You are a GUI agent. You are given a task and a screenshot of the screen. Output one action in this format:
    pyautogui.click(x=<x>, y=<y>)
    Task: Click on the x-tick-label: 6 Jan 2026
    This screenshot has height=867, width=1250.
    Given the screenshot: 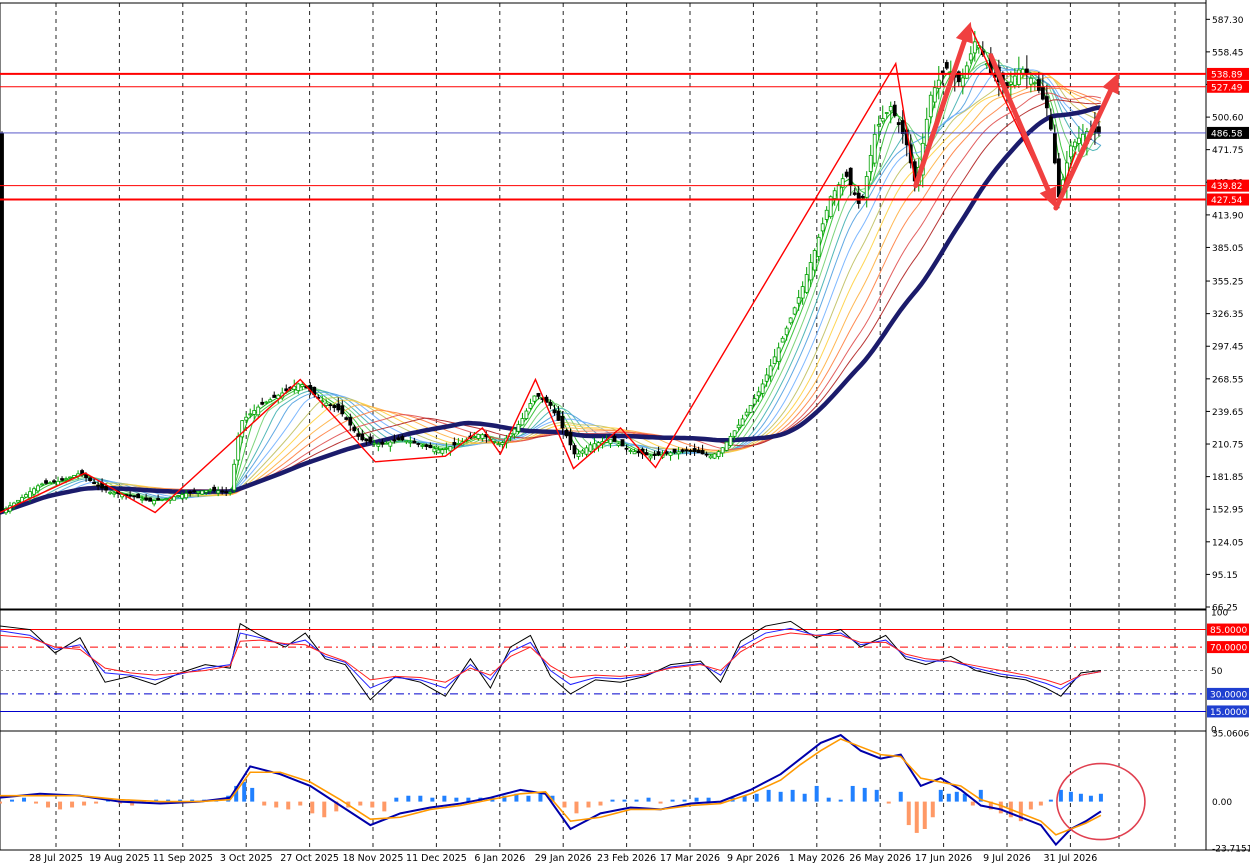 What is the action you would take?
    pyautogui.click(x=499, y=858)
    